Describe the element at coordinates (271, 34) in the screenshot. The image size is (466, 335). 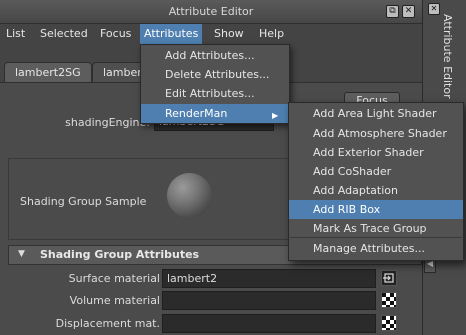
I see `menu-help: Help` at that location.